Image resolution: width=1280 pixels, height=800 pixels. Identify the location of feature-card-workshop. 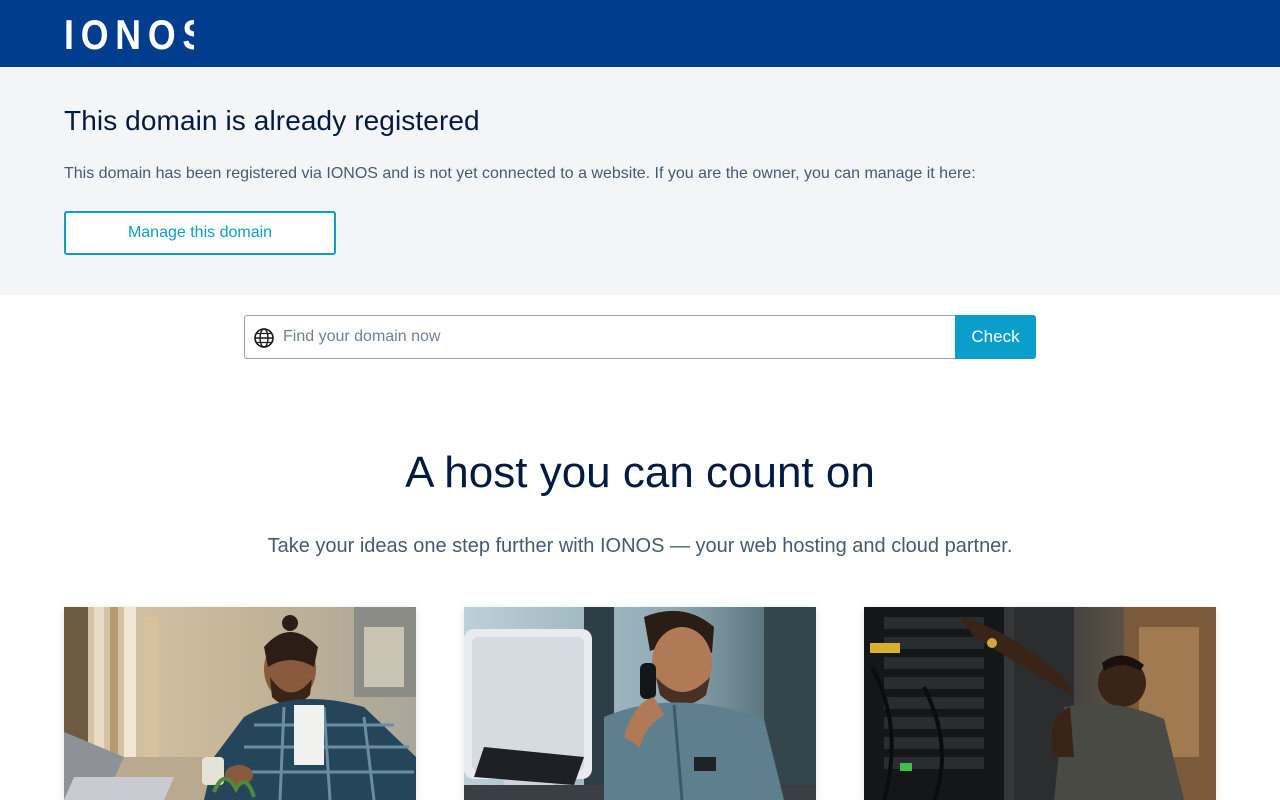
(240, 703).